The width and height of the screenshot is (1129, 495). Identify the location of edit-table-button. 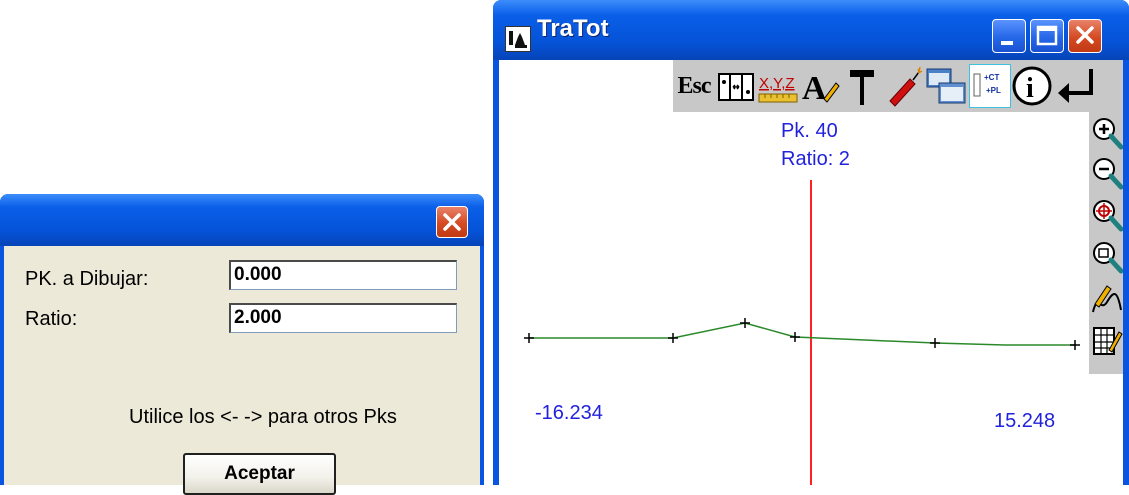
(1107, 340).